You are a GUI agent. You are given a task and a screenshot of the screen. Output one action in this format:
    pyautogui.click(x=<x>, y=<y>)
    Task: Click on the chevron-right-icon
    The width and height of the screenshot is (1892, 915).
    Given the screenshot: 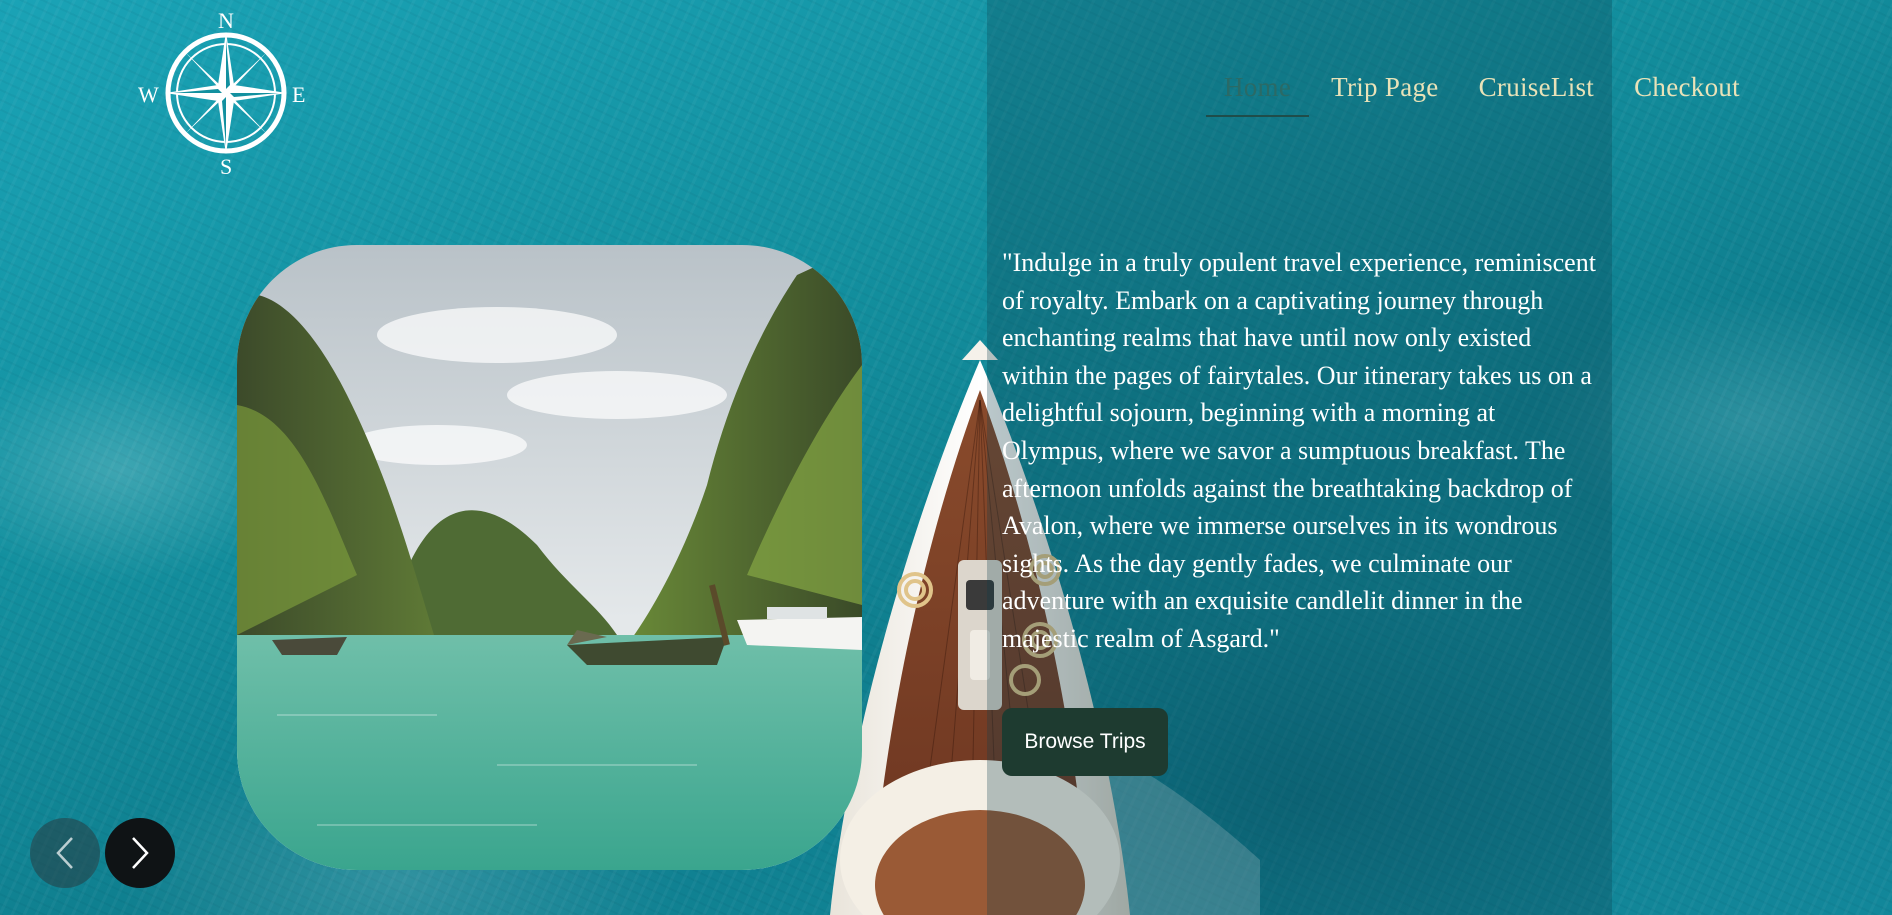 What is the action you would take?
    pyautogui.click(x=140, y=853)
    